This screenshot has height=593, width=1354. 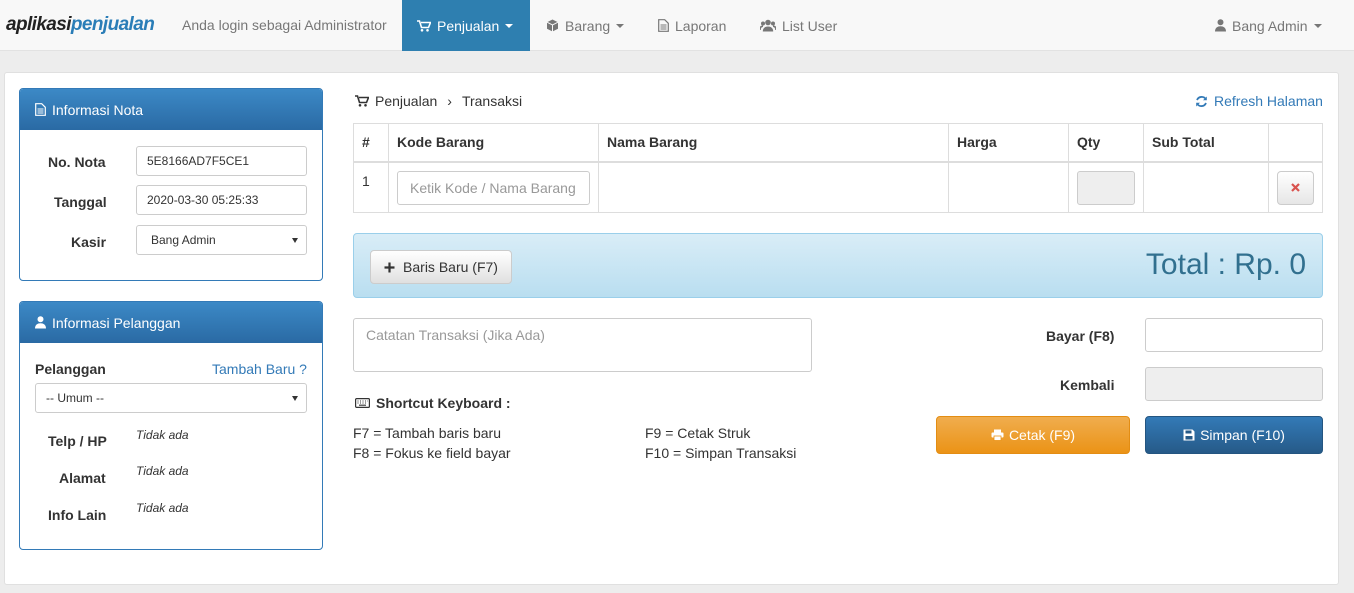 I want to click on nav-laporan-label: Laporan, so click(x=701, y=25).